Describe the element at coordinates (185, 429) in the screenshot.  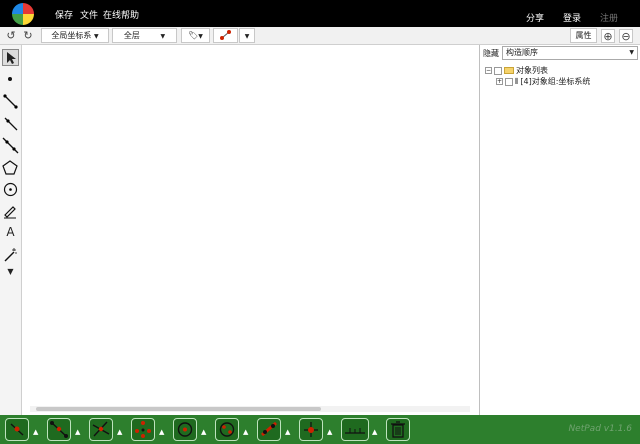
I see `circle-center-icon` at that location.